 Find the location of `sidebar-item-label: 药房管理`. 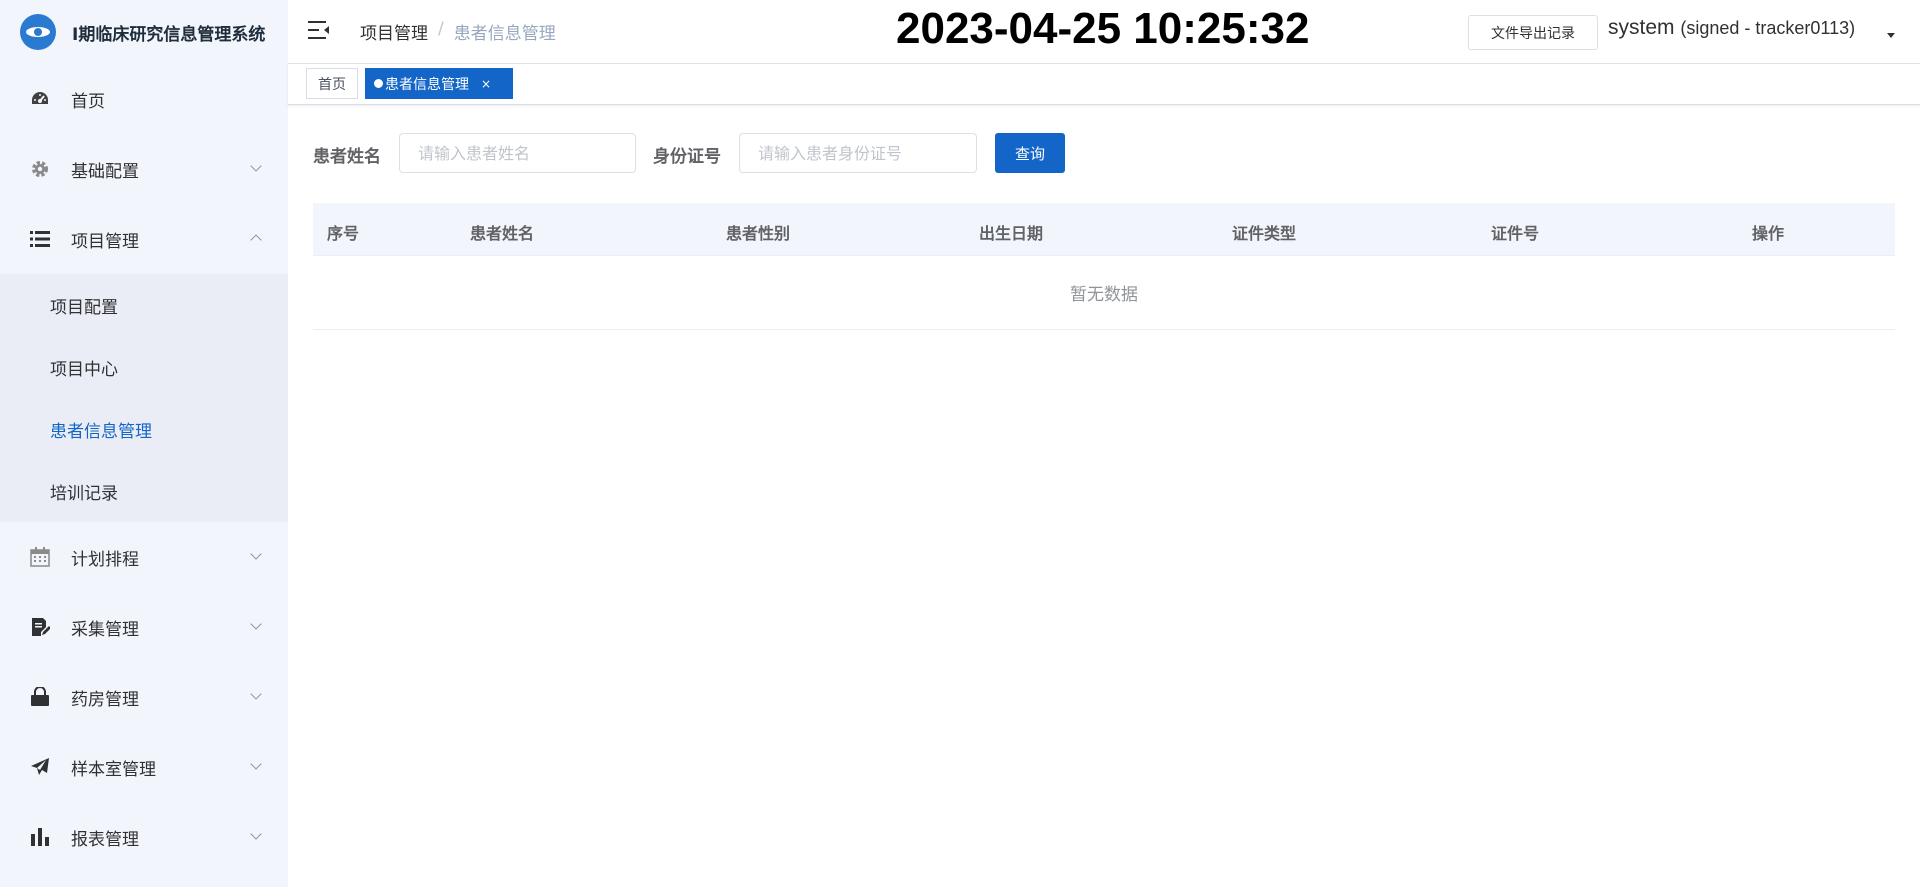

sidebar-item-label: 药房管理 is located at coordinates (105, 699).